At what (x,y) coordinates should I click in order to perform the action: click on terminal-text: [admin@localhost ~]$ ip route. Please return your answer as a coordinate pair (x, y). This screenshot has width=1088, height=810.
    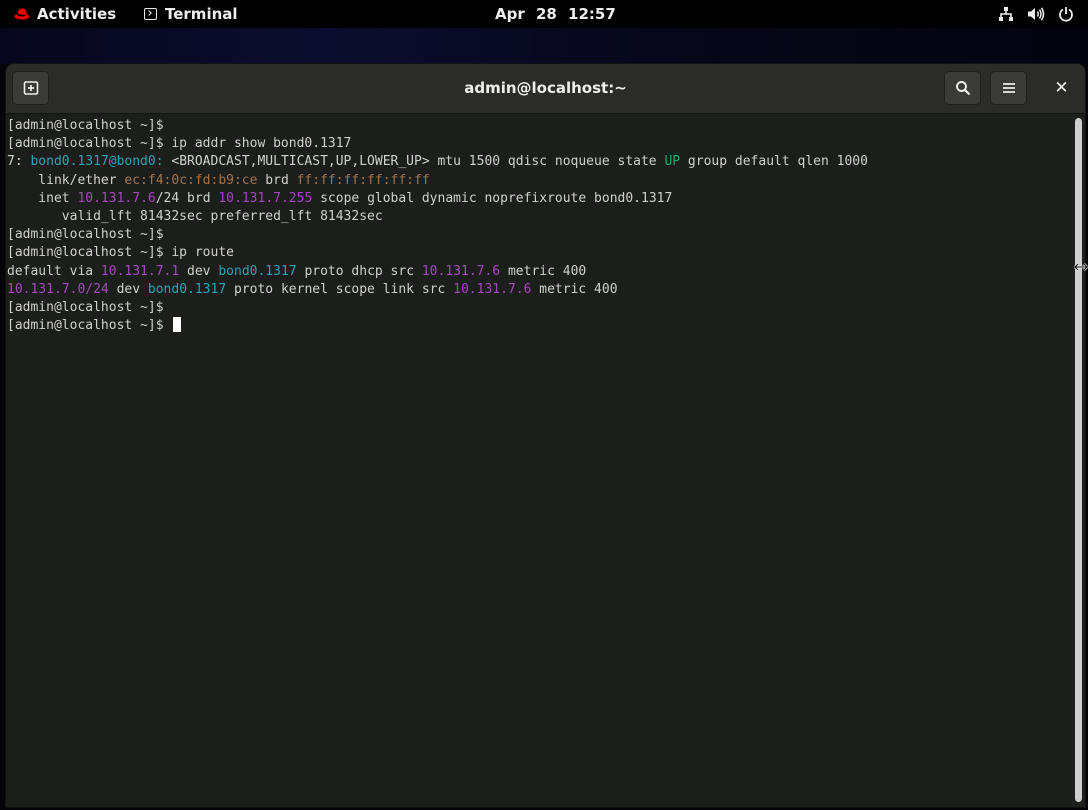
    Looking at the image, I should click on (120, 253).